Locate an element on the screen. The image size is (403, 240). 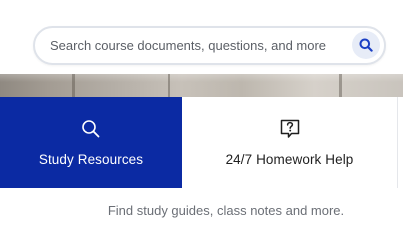
tab-divider is located at coordinates (400, 142).